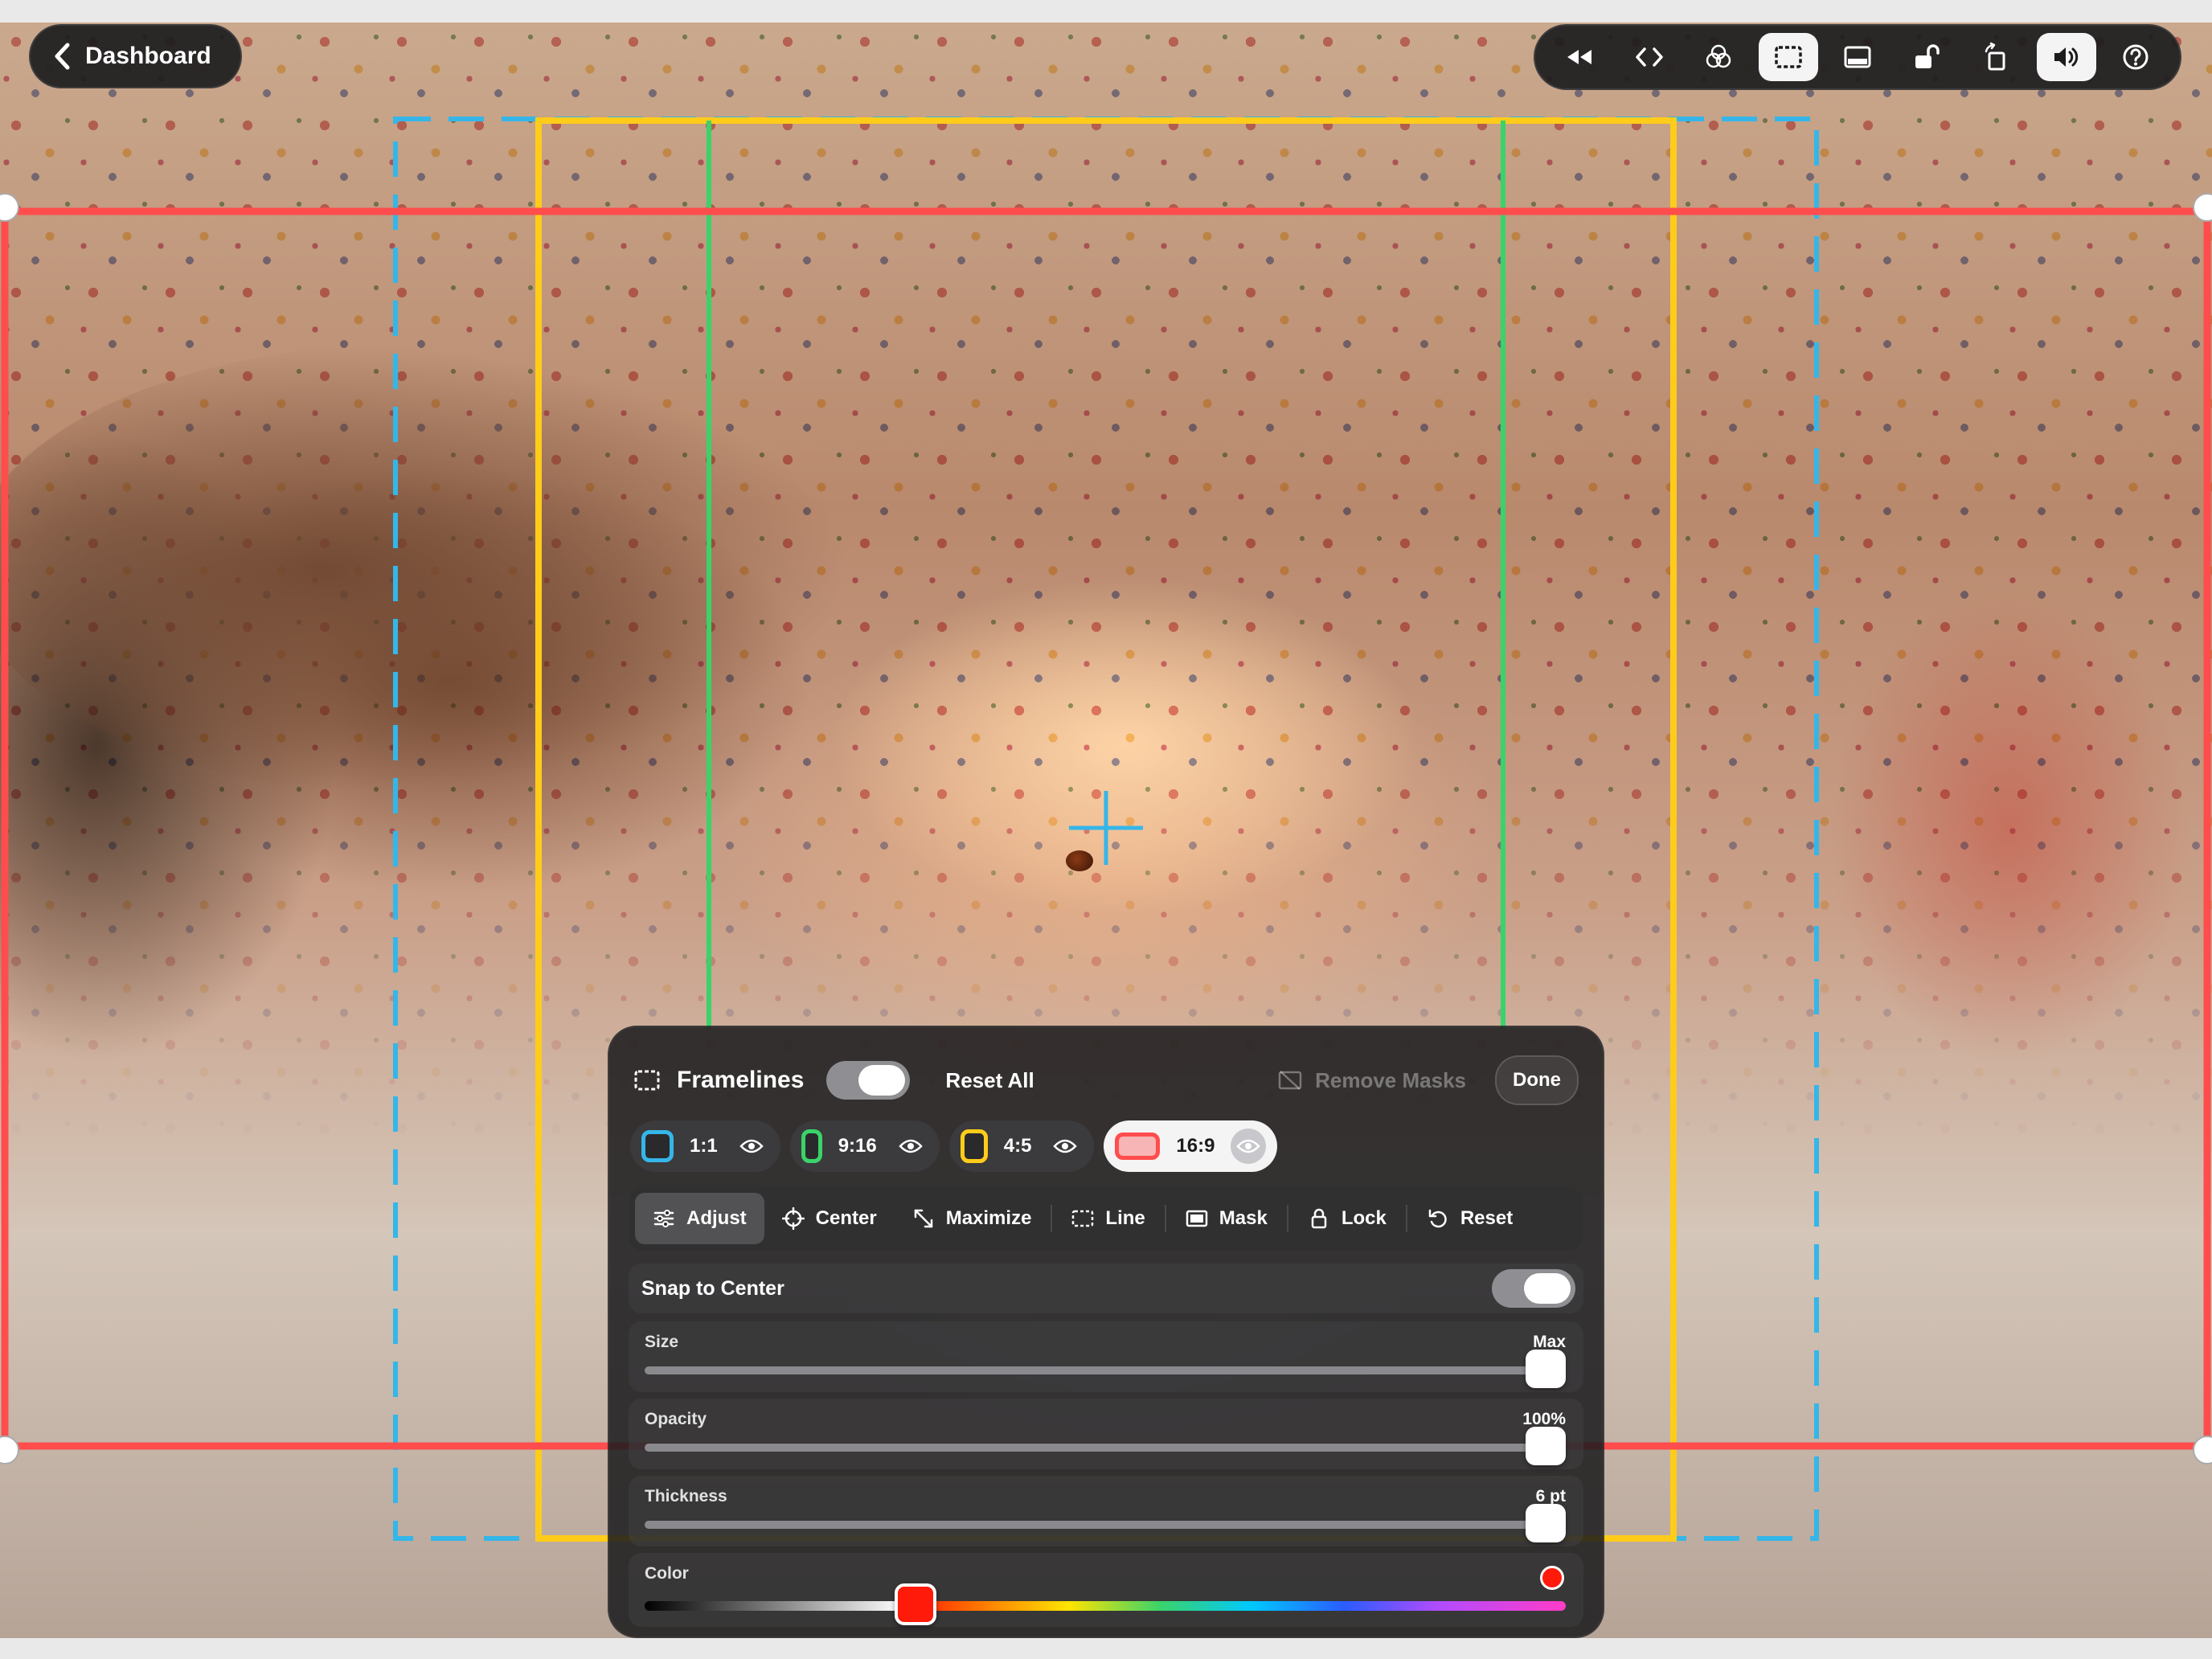 Image resolution: width=2212 pixels, height=1659 pixels. Describe the element at coordinates (1106, 1080) in the screenshot. I see `panel-header: Framelines Reset All Remove Masks Done` at that location.